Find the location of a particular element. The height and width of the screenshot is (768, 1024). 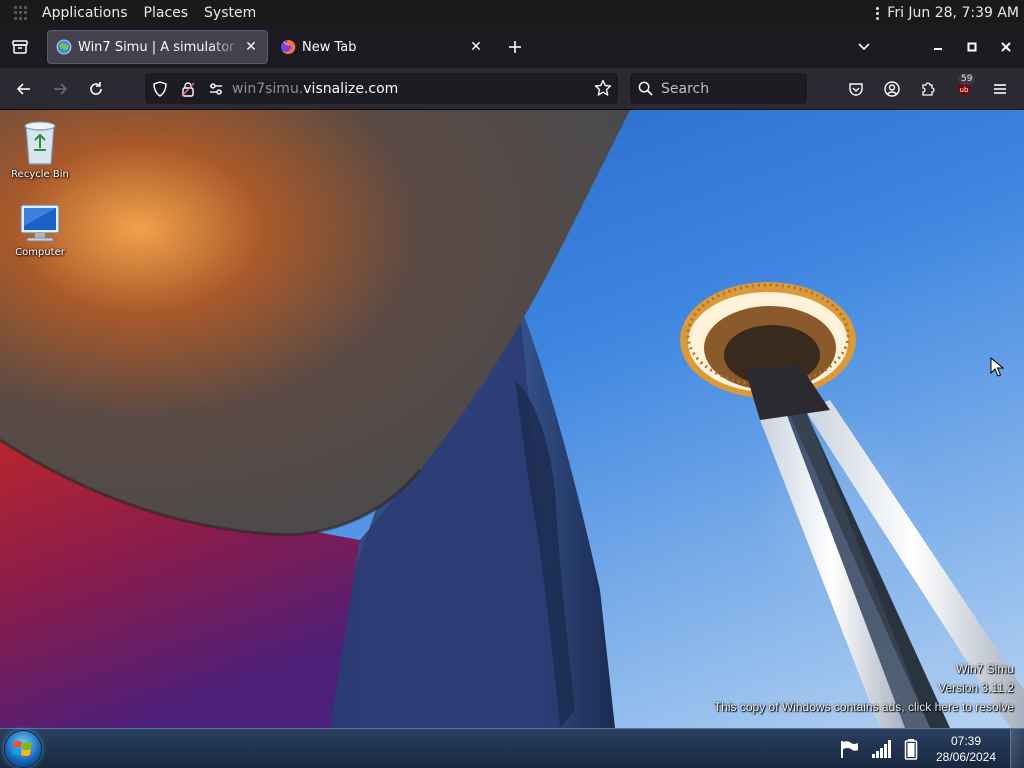

recycle-bin-icon is located at coordinates (40, 143).